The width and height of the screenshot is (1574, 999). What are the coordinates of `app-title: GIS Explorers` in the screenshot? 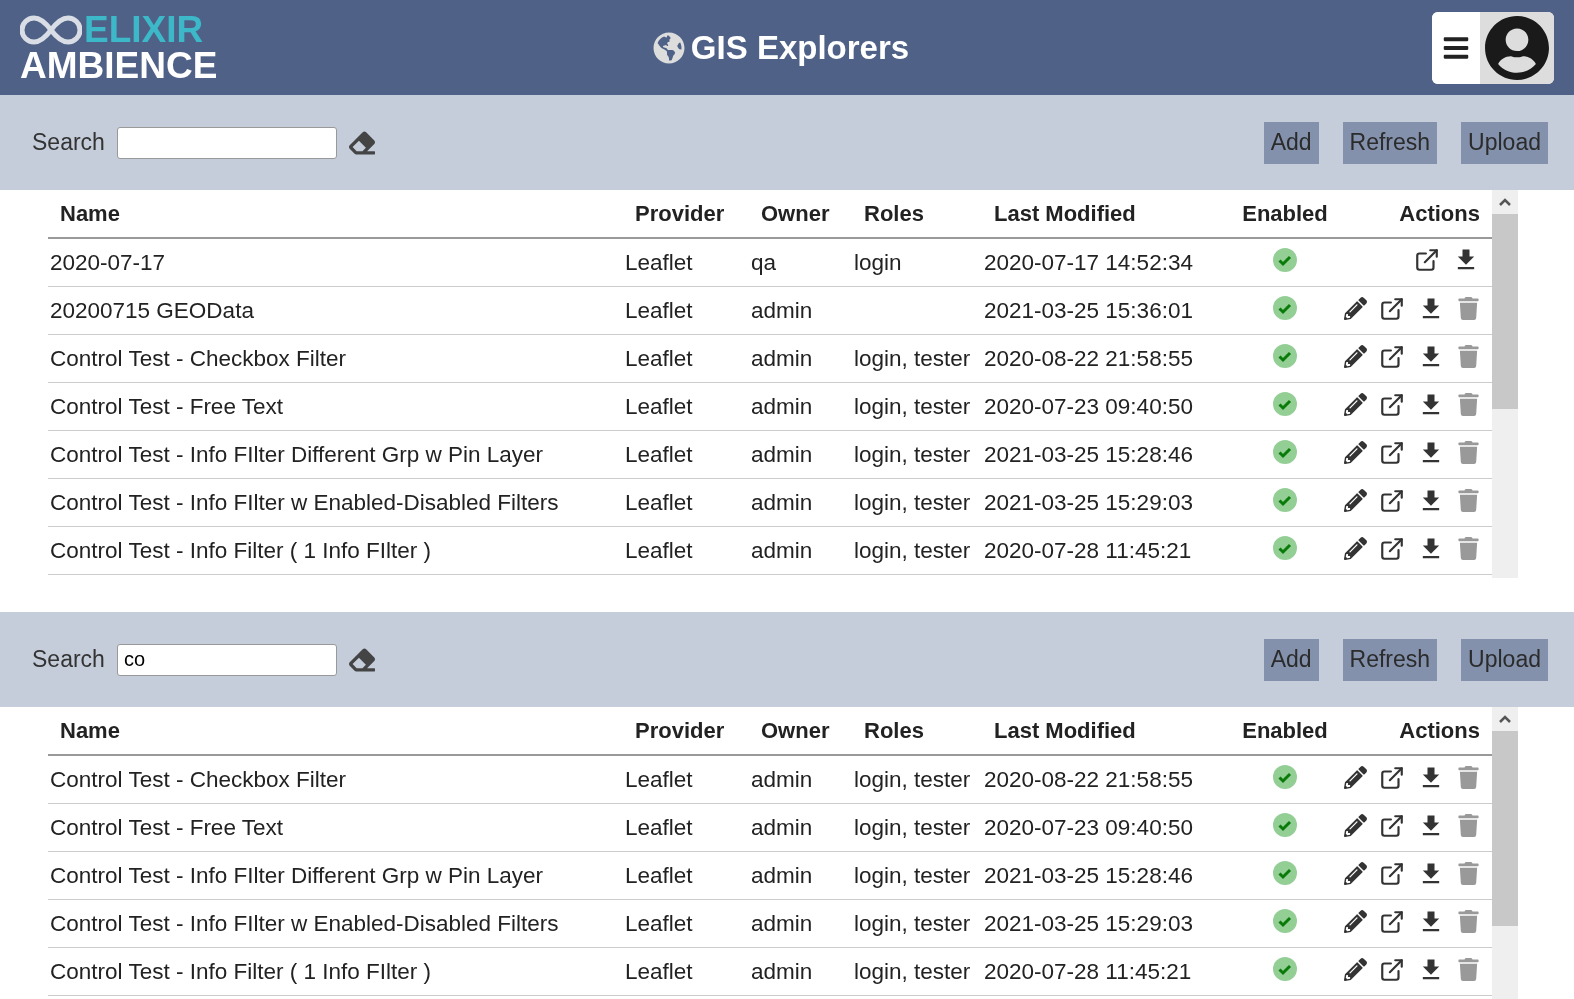 It's located at (800, 47).